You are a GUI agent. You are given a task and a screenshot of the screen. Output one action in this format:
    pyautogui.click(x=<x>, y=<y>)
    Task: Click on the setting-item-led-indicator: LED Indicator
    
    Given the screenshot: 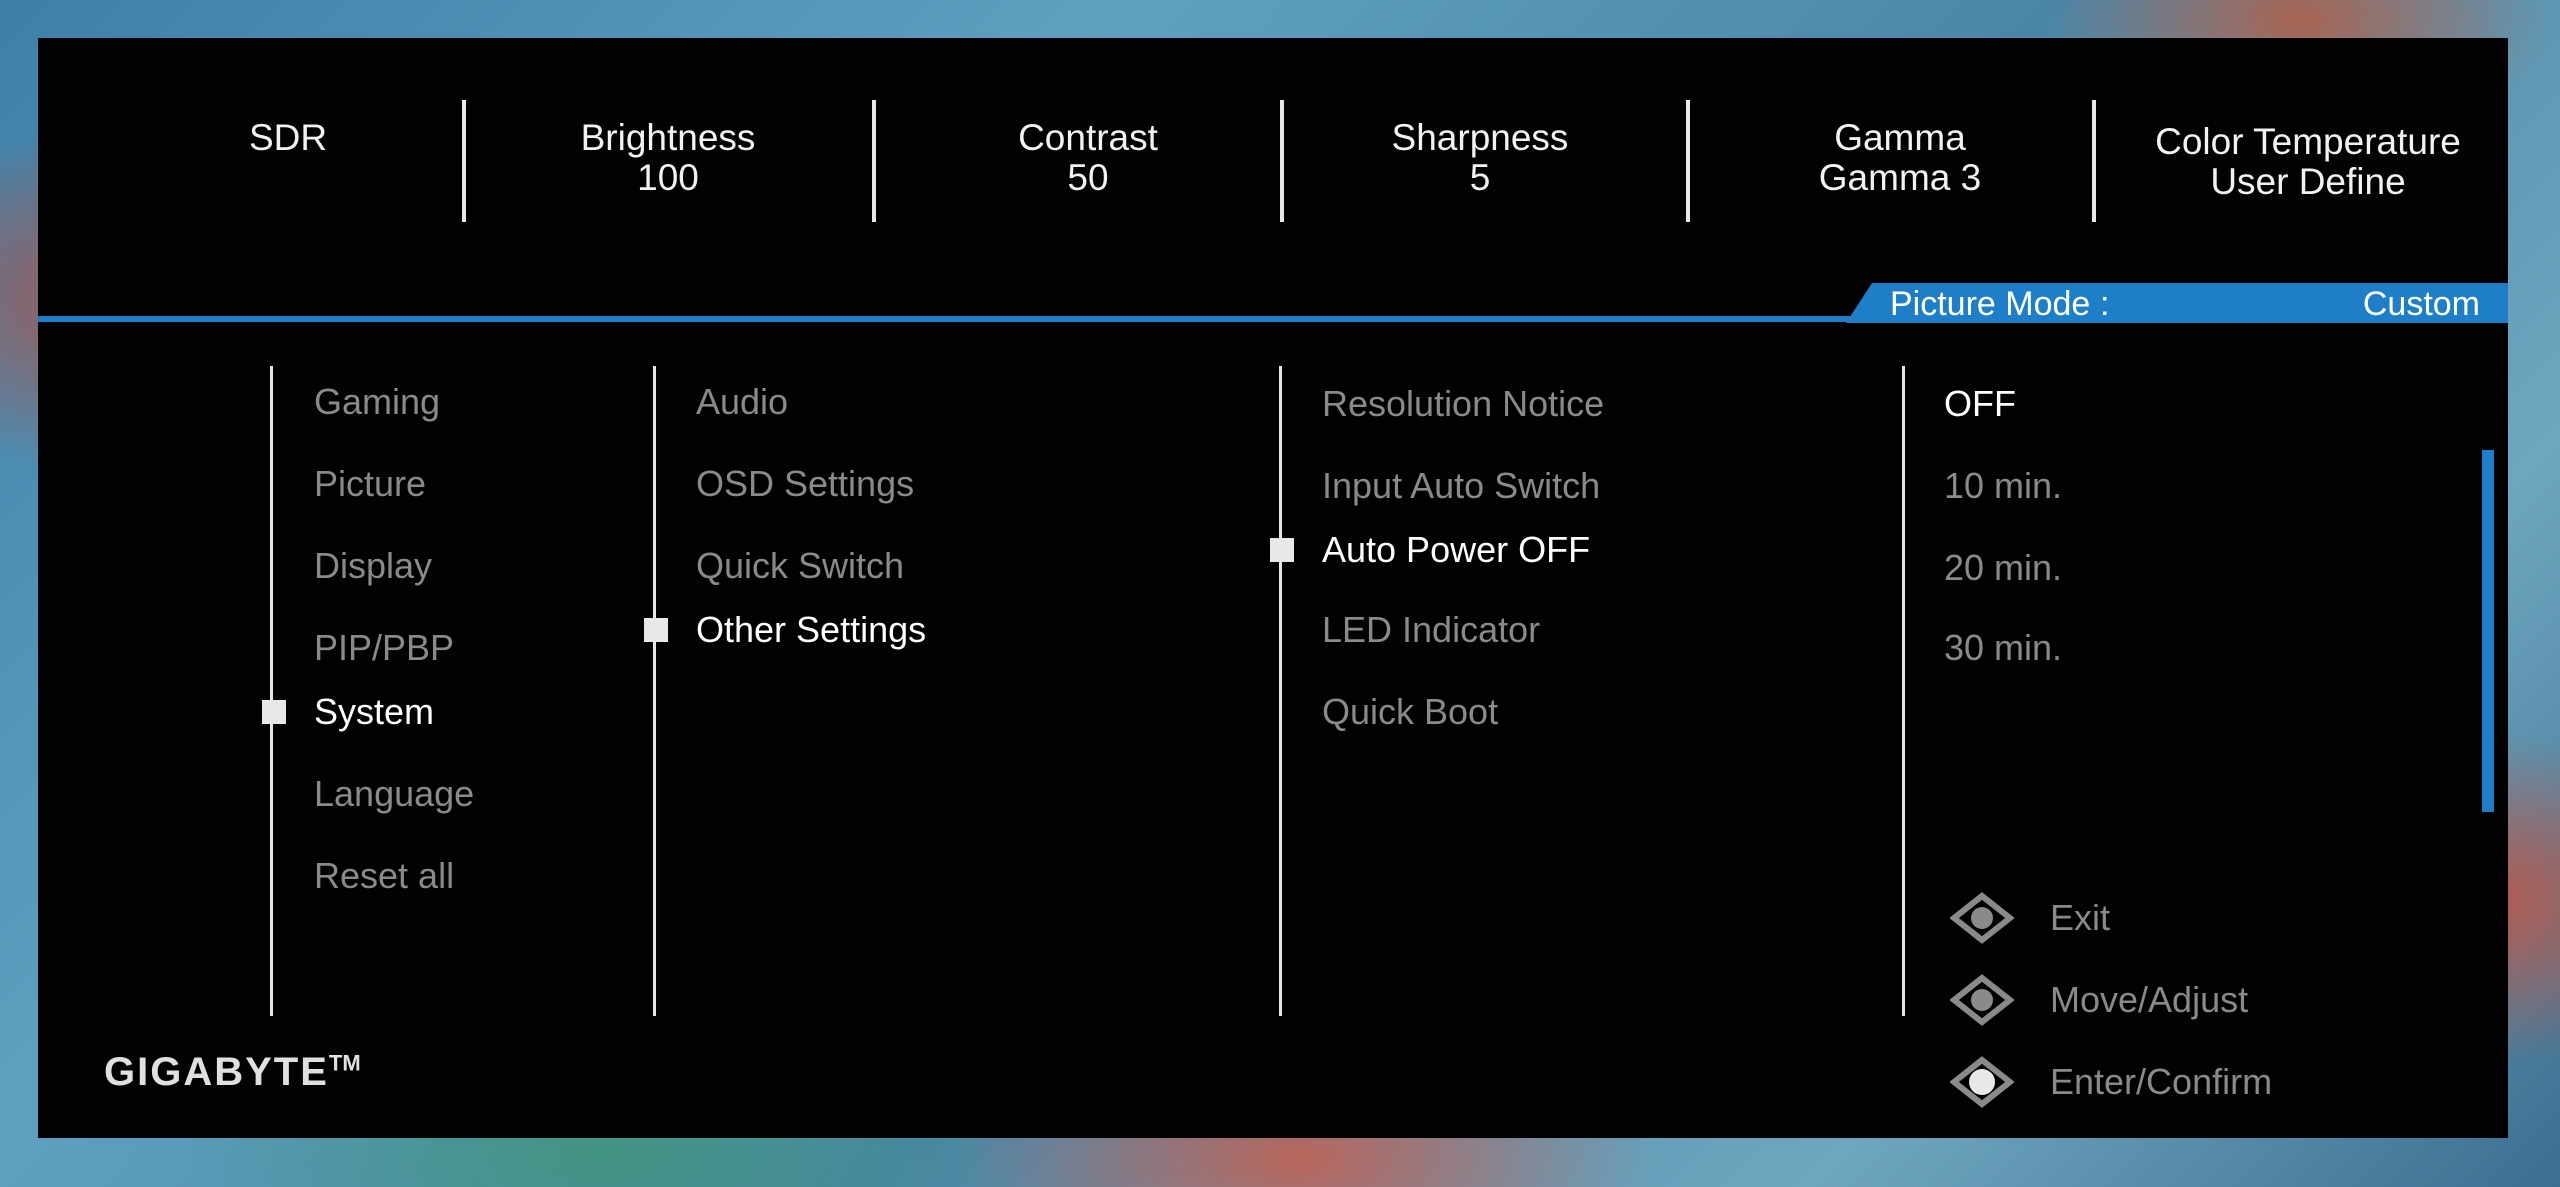 What is the action you would take?
    pyautogui.click(x=1431, y=630)
    